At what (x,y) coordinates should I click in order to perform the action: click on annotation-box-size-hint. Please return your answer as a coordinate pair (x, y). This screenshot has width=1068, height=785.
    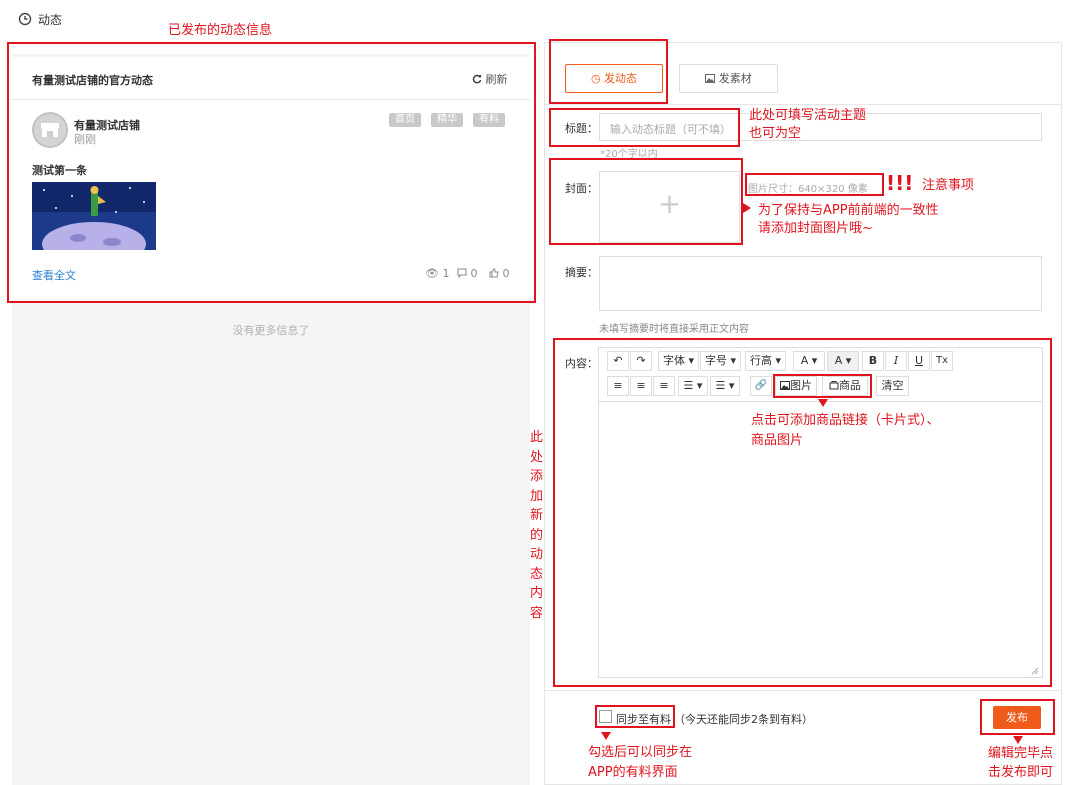
    Looking at the image, I should click on (814, 184).